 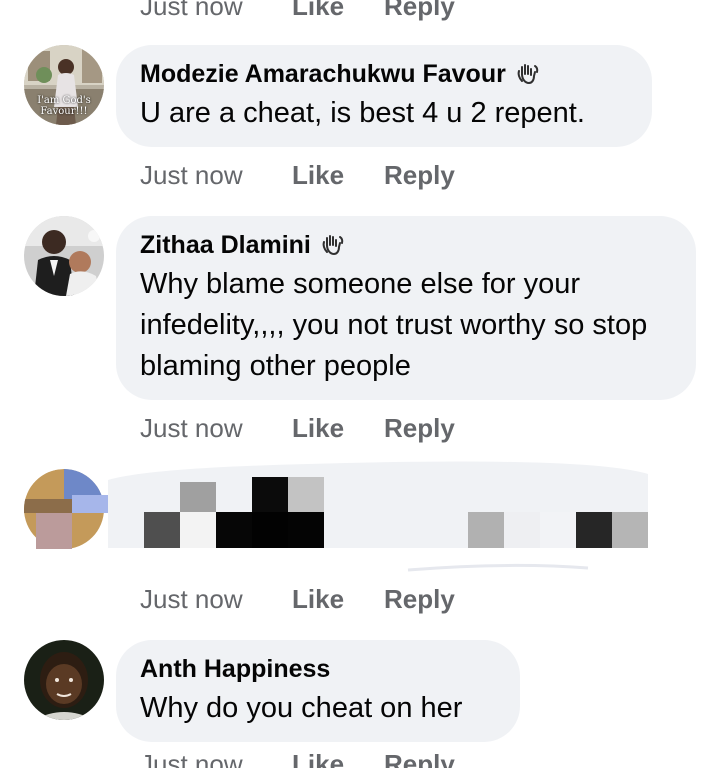 I want to click on avatar: I'am God's Favour!!!, so click(x=64, y=85).